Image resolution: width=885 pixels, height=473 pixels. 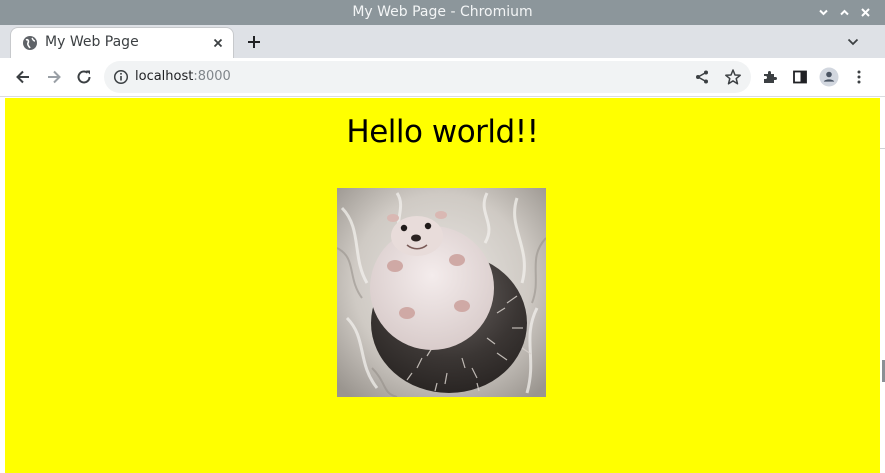 I want to click on new-tab-button, so click(x=254, y=42).